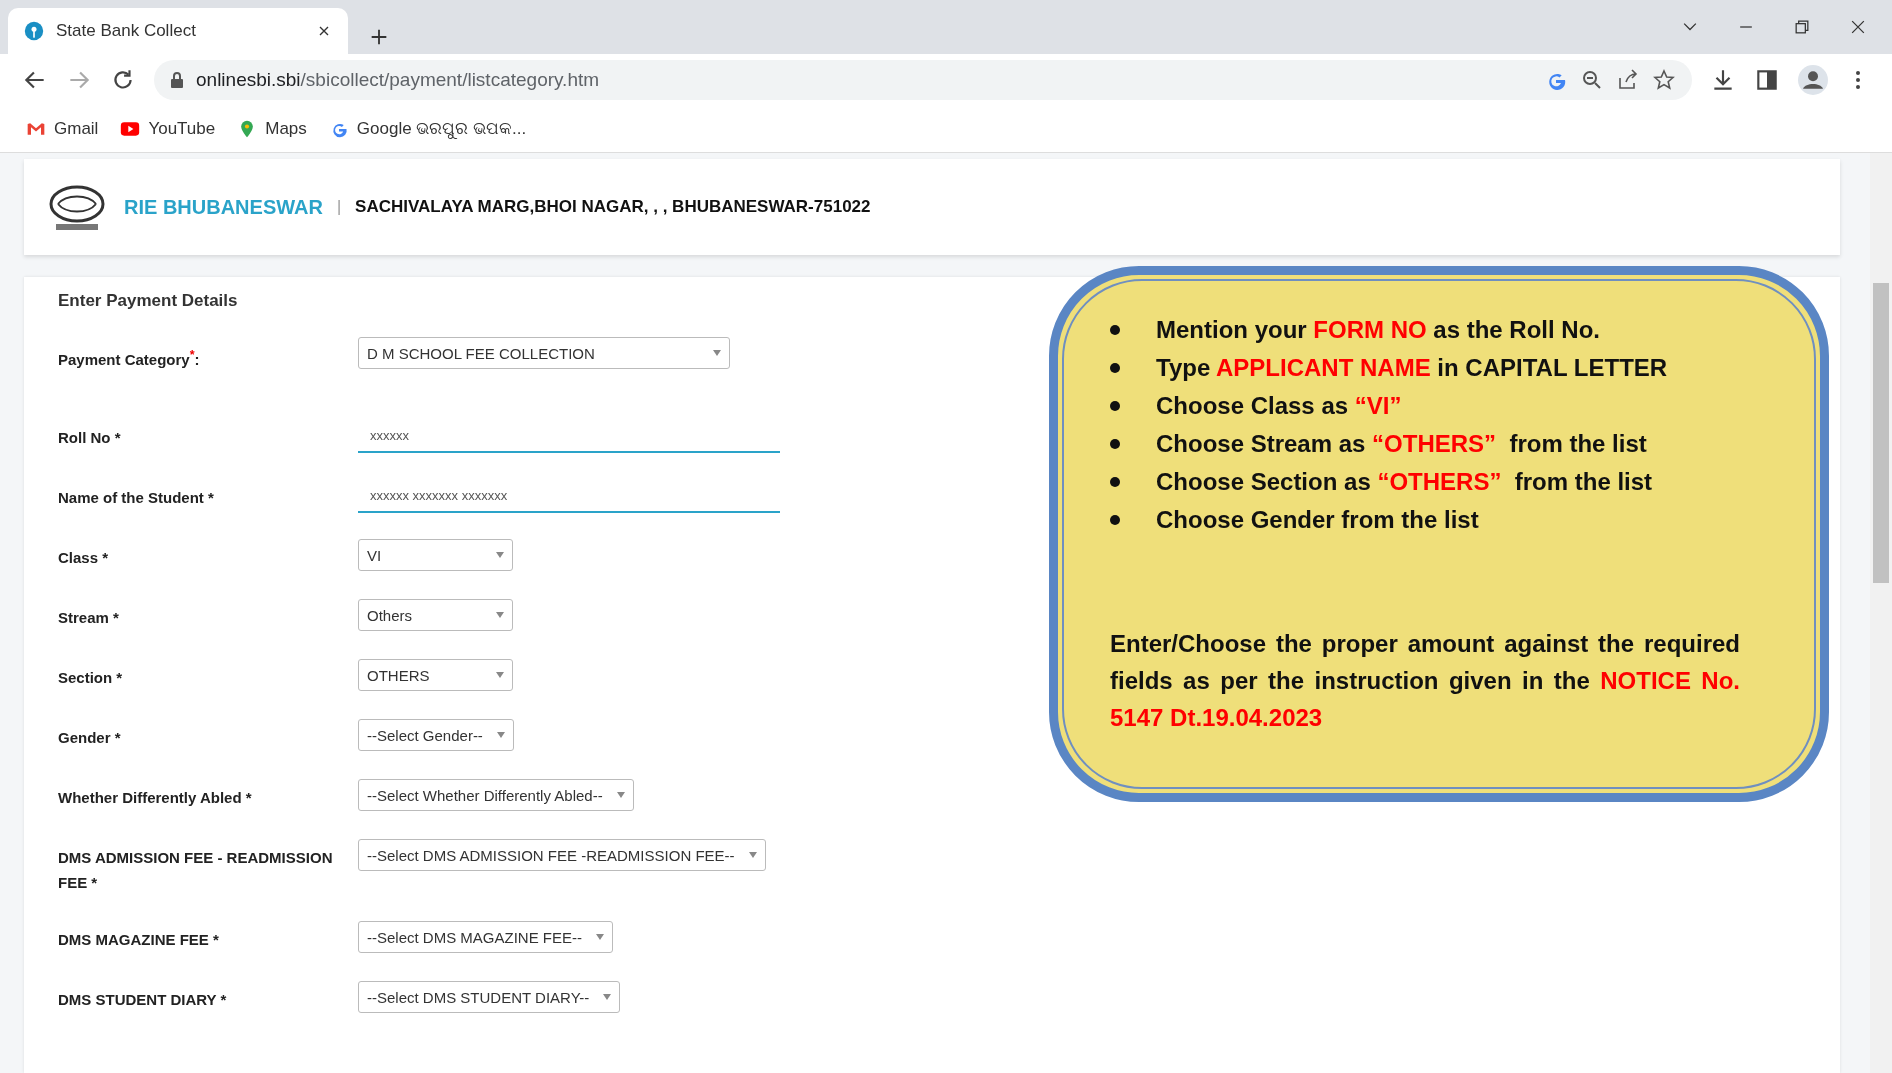 Image resolution: width=1892 pixels, height=1073 pixels. I want to click on field-label: DMS STUDENT DIARY *, so click(143, 1000).